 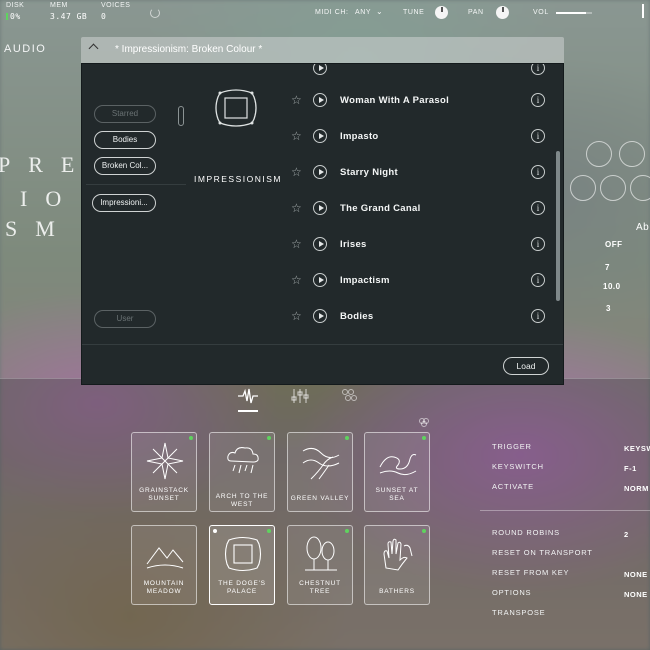 I want to click on panel-value: 3, so click(x=608, y=308).